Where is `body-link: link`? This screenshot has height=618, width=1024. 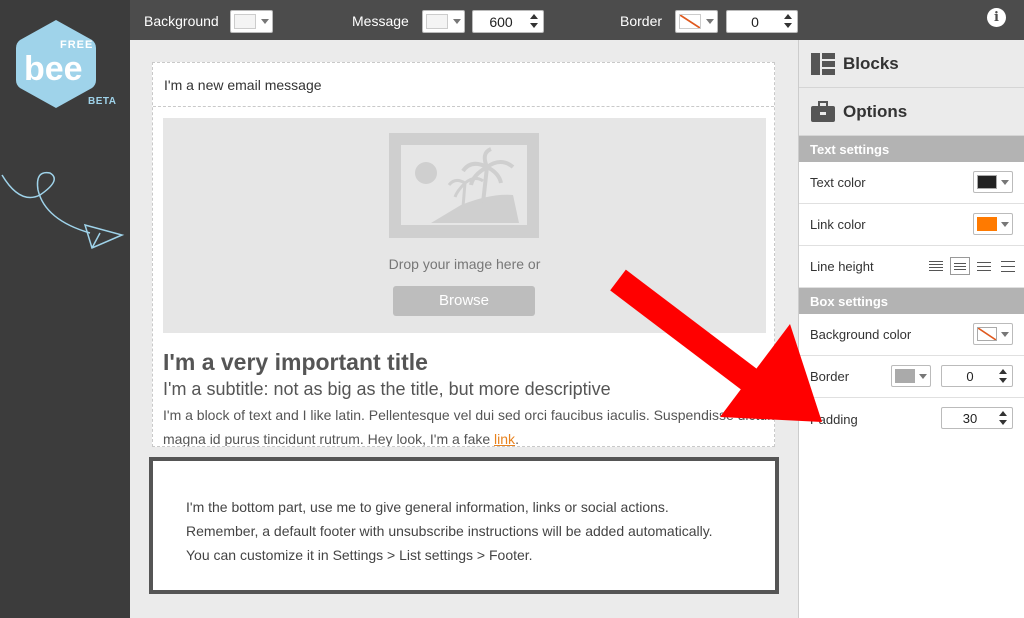 body-link: link is located at coordinates (504, 438).